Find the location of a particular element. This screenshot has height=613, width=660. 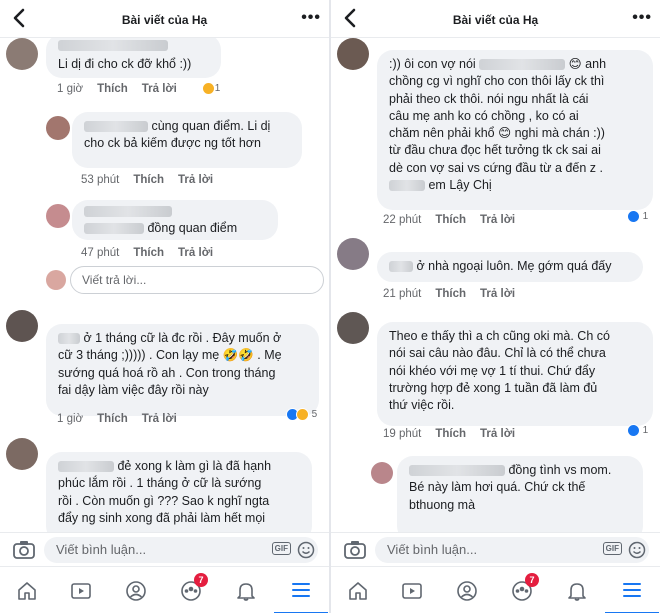

comment-meta: 47 phút Thích Trả lời is located at coordinates (147, 253).